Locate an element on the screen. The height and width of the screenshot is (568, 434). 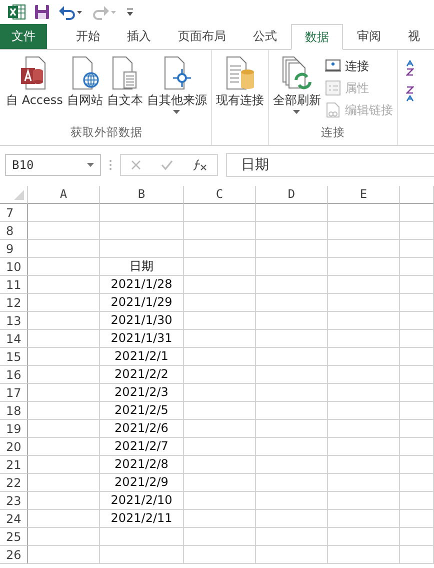
row-header: 18 is located at coordinates (14, 411).